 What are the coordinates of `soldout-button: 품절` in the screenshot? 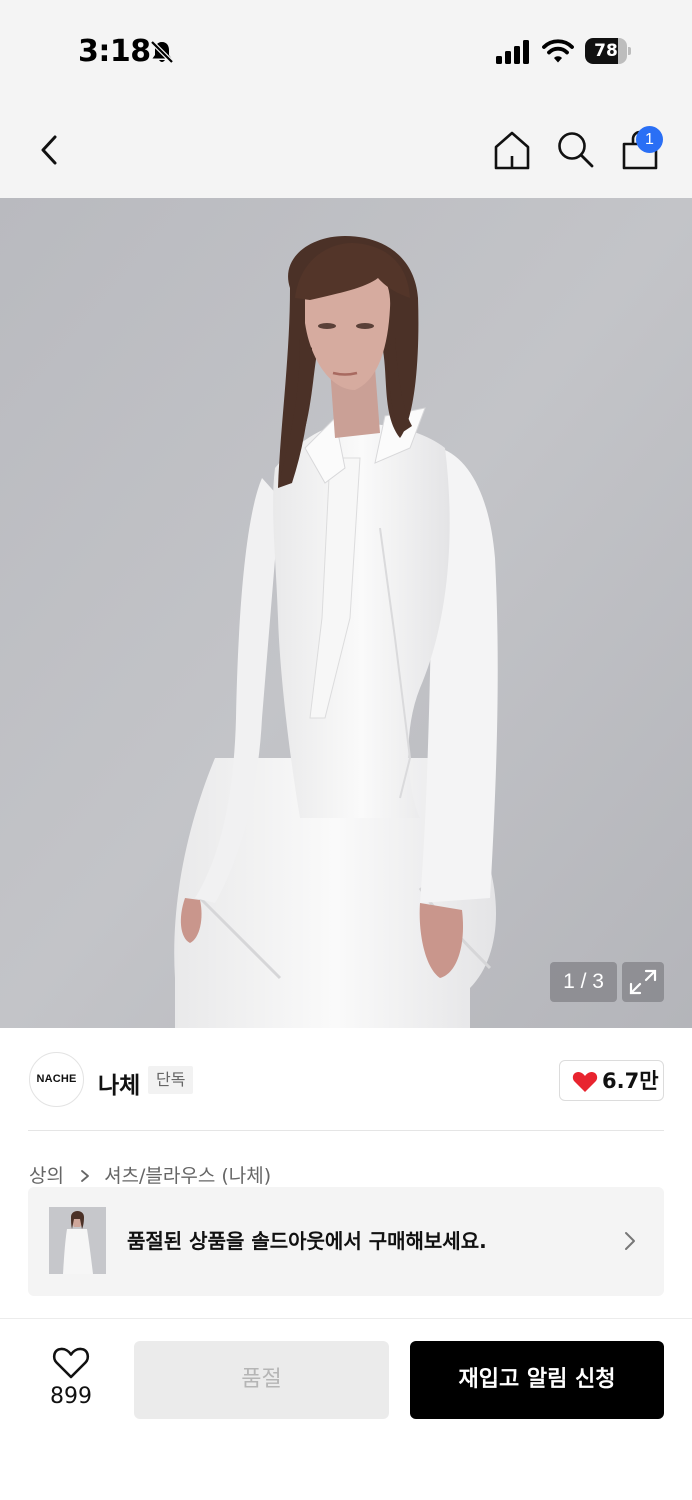 It's located at (261, 1380).